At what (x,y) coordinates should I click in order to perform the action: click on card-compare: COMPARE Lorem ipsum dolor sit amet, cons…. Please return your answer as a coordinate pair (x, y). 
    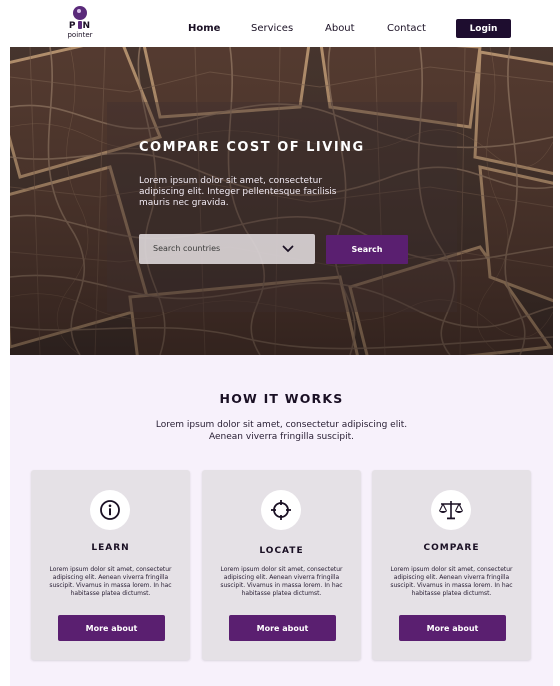
    Looking at the image, I should click on (451, 565).